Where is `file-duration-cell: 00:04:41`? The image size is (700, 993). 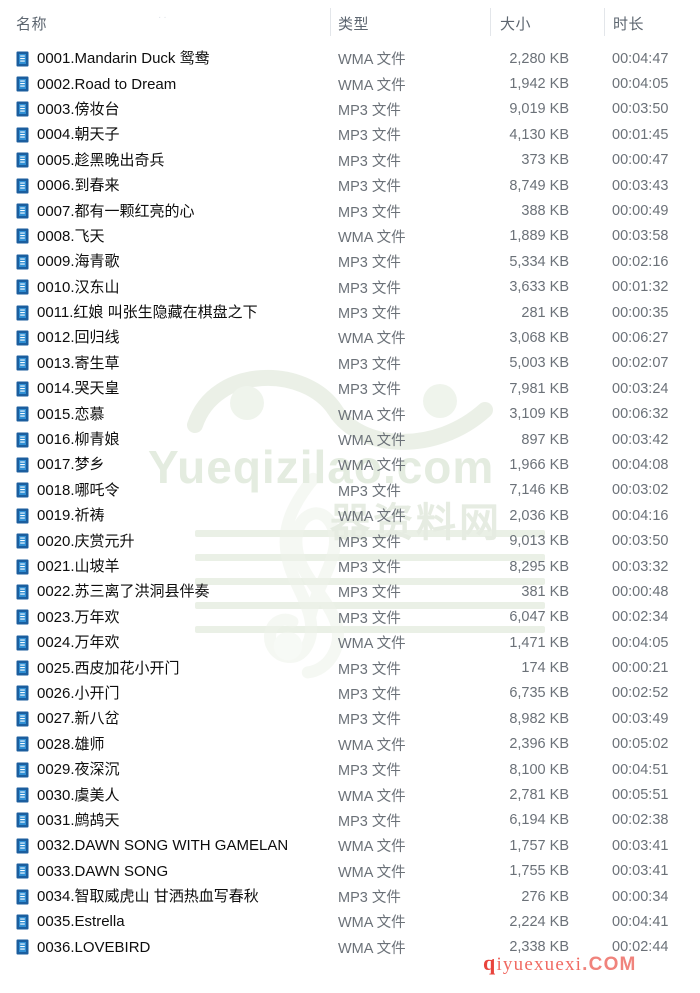
file-duration-cell: 00:04:41 is located at coordinates (640, 921).